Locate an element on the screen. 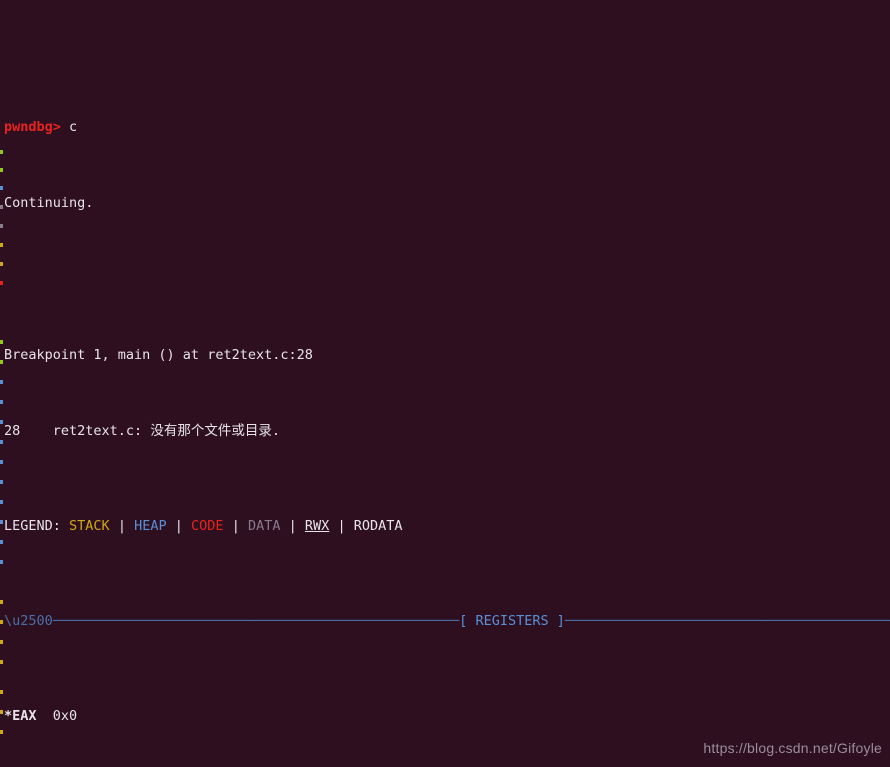 The height and width of the screenshot is (767, 890). prompt-command: c is located at coordinates (73, 127).